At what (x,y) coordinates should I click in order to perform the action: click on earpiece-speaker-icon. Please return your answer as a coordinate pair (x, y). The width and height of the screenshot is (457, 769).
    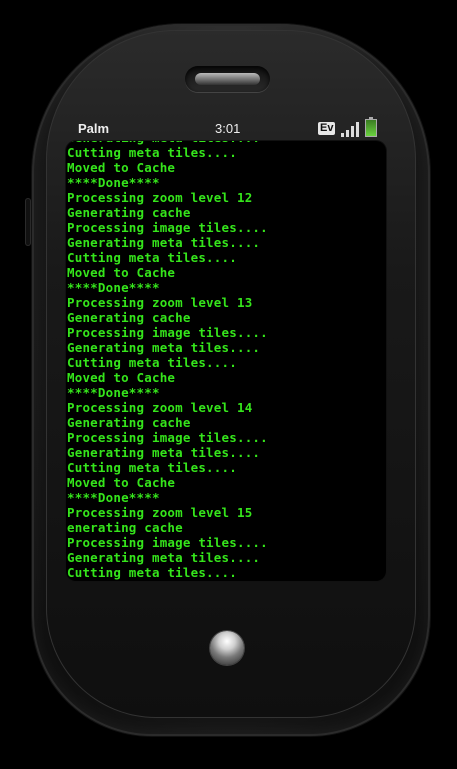
    Looking at the image, I should click on (227, 79).